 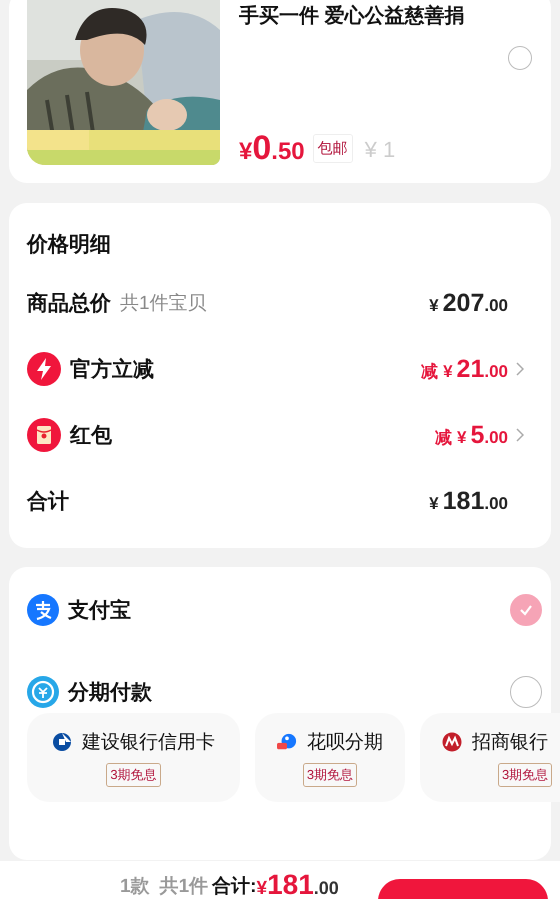 What do you see at coordinates (272, 148) in the screenshot?
I see `product-price: ¥0.50` at bounding box center [272, 148].